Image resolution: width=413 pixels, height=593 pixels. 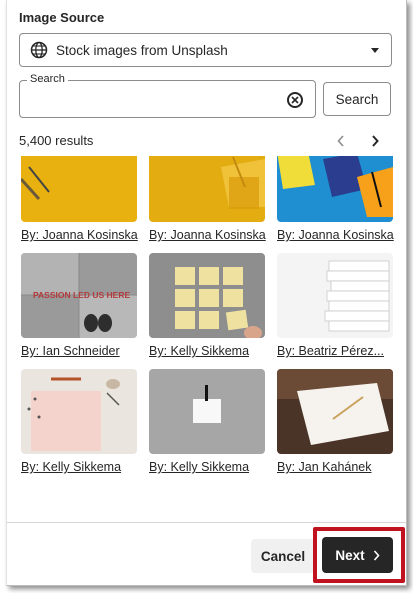 I want to click on image-thumbnail: PASSION LED US HERE, so click(x=79, y=295).